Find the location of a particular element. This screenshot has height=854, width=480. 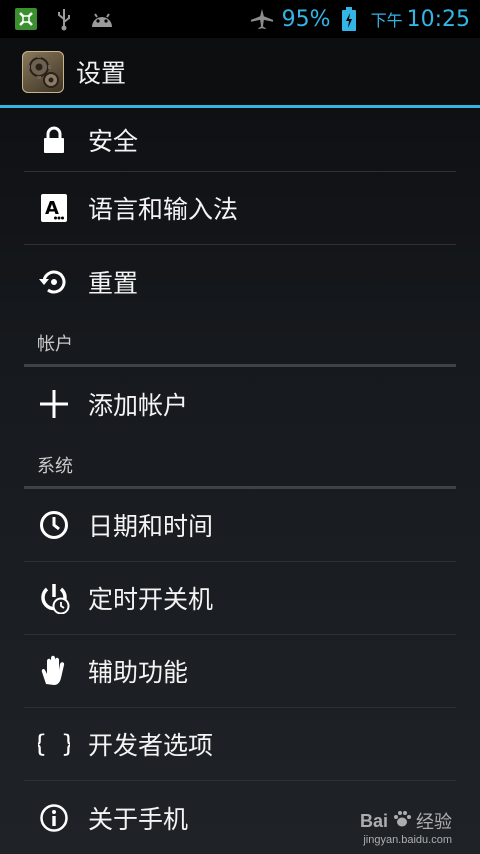

hand-icon is located at coordinates (54, 671).